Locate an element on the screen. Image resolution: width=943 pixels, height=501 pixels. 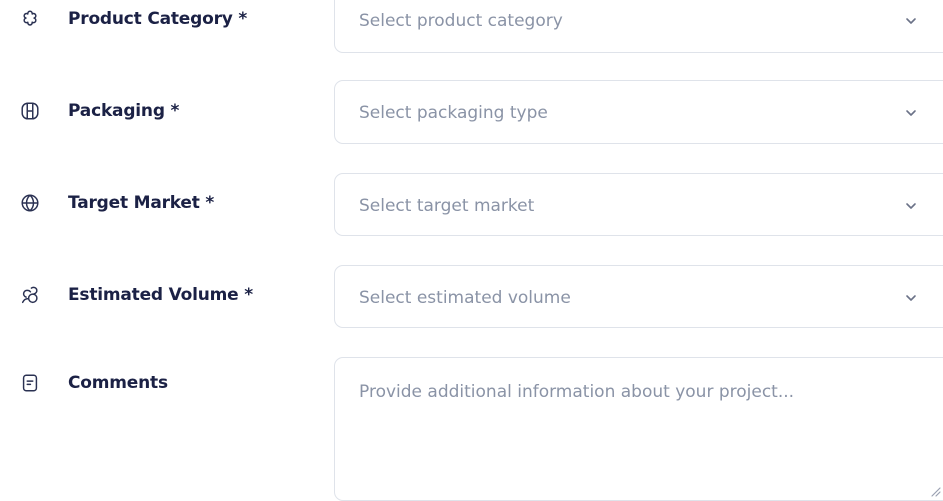
target-market-label: Target Market * is located at coordinates (141, 203).